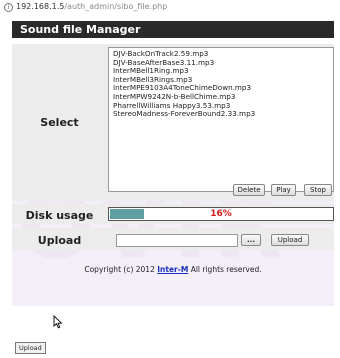 The width and height of the screenshot is (340, 358). Describe the element at coordinates (170, 6) in the screenshot. I see `address-bar: i 192.168.1.5/auth_admin/sibo_file.php` at that location.